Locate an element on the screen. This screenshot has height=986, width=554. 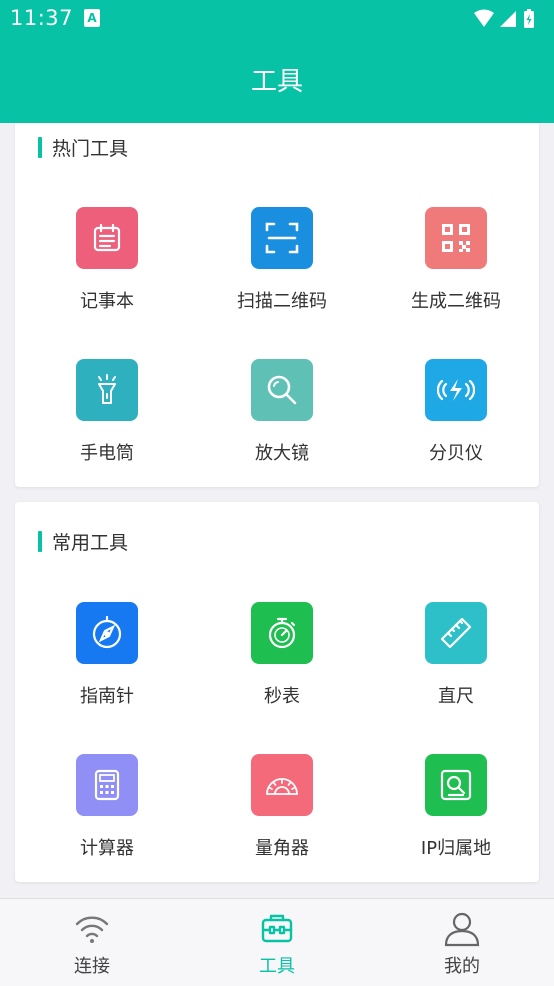
tab-label: 我的 is located at coordinates (462, 966).